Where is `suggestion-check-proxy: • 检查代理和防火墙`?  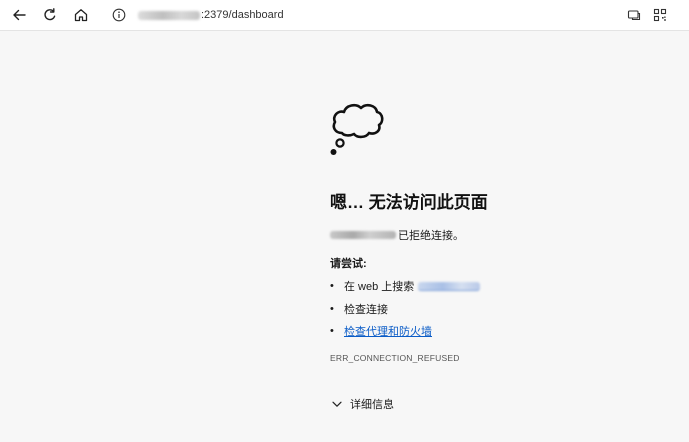 suggestion-check-proxy: • 检查代理和防火墙 is located at coordinates (381, 331).